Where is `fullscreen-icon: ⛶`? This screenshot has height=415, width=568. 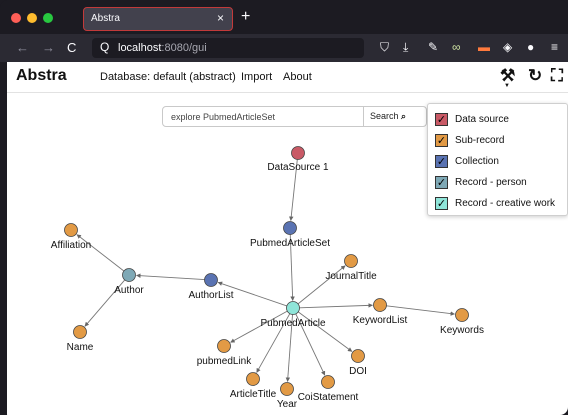
fullscreen-icon: ⛶ is located at coordinates (557, 76).